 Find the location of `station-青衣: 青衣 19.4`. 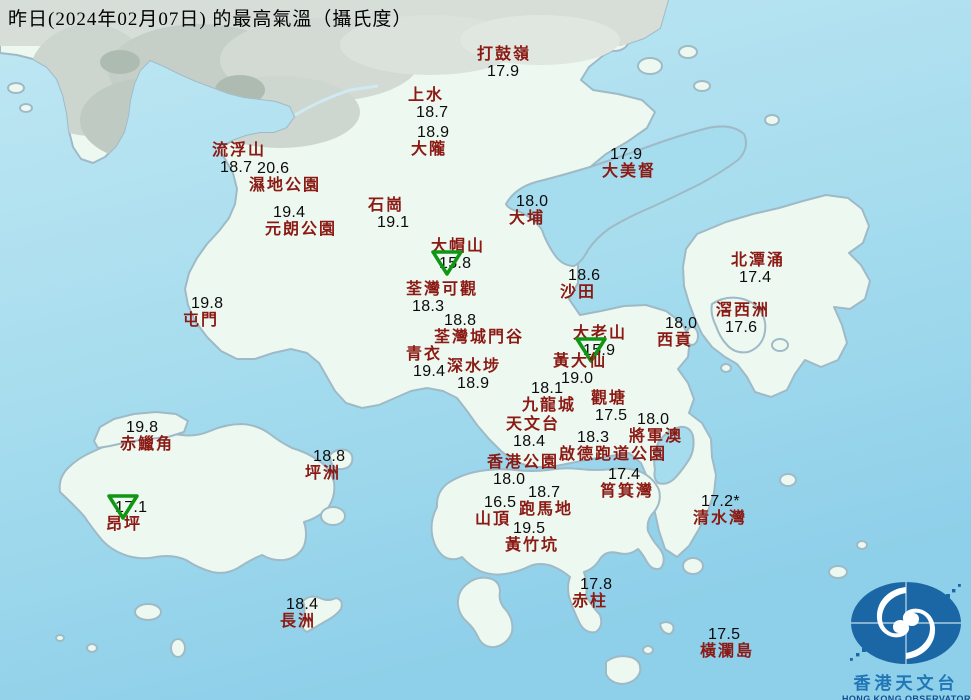

station-青衣: 青衣 19.4 is located at coordinates (425, 363).